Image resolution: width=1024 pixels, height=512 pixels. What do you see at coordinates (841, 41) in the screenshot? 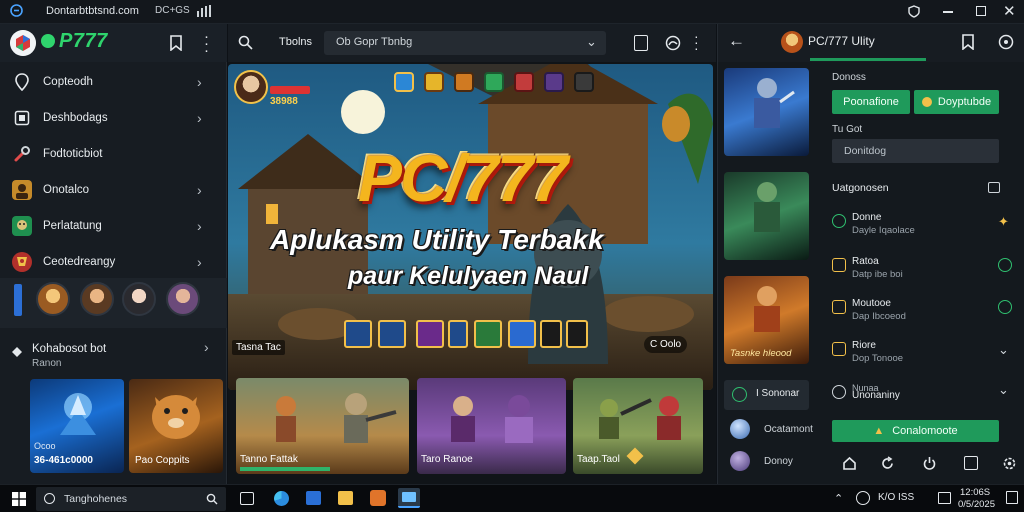
I see `right-panel-title: PC/777 Ulity` at bounding box center [841, 41].